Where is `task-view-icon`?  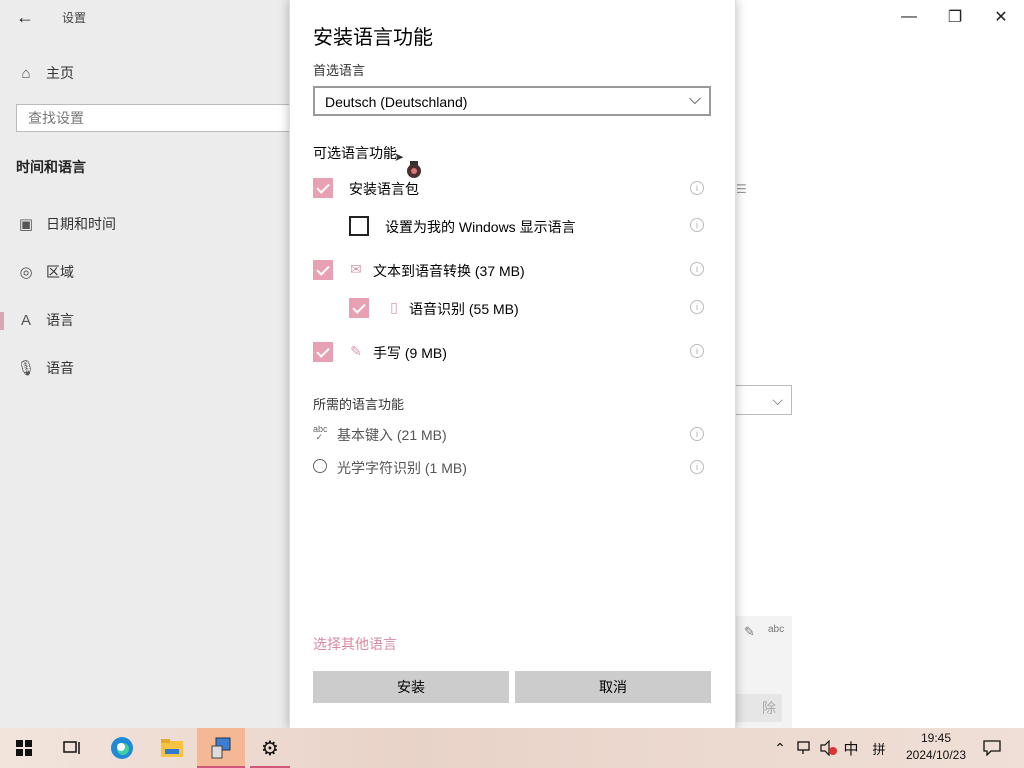 task-view-icon is located at coordinates (71, 747).